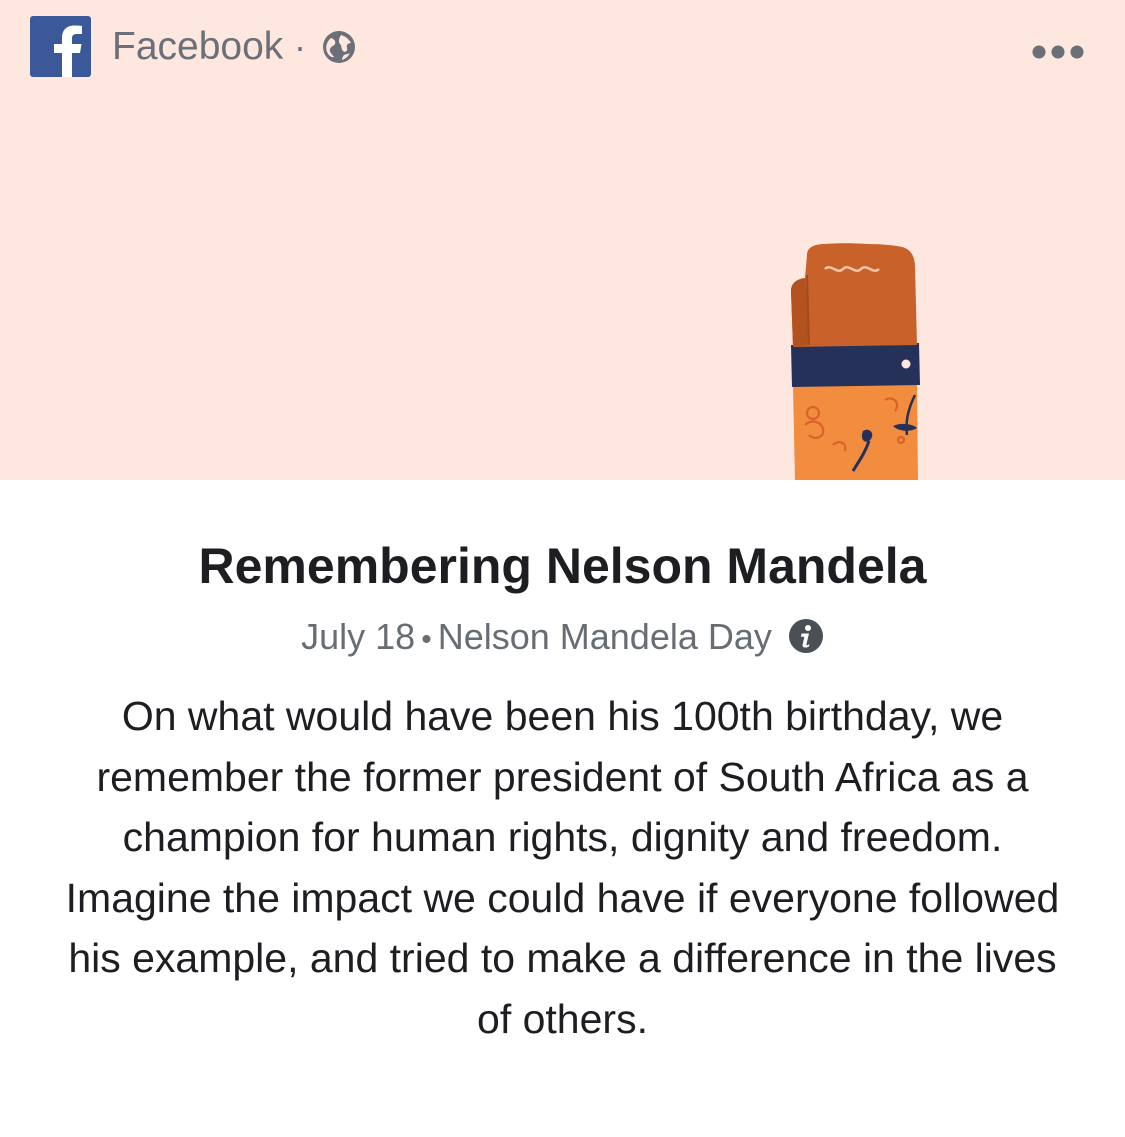  I want to click on globe-icon, so click(339, 47).